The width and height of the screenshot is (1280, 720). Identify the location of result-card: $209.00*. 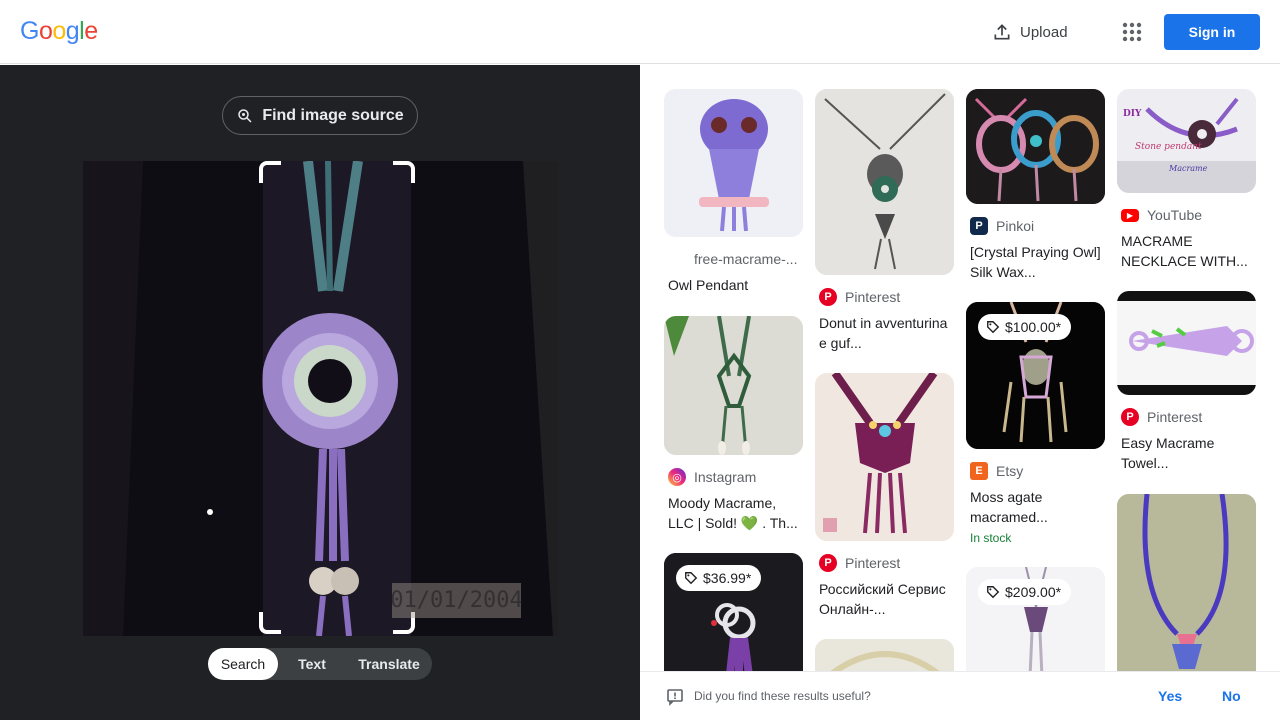
(1035, 619).